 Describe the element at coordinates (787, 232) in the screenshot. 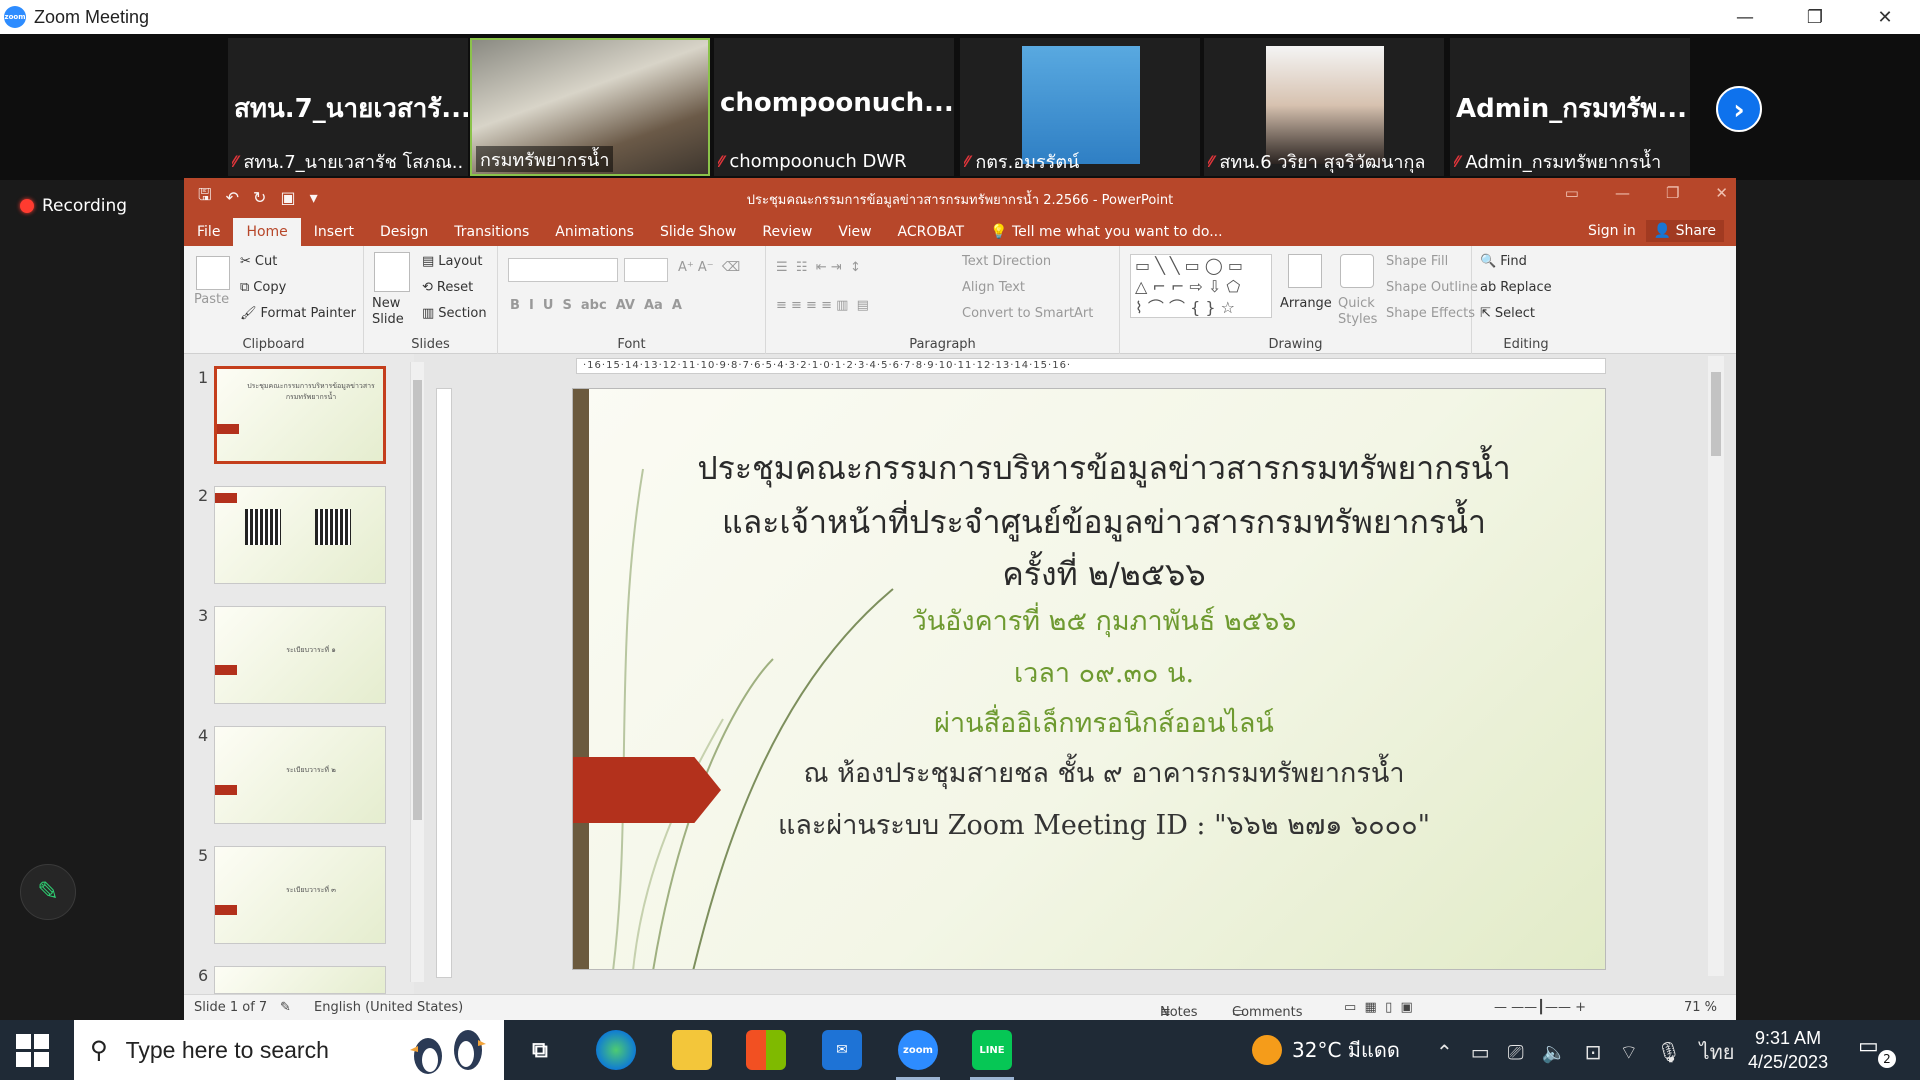

I see `tab-review: Review` at that location.